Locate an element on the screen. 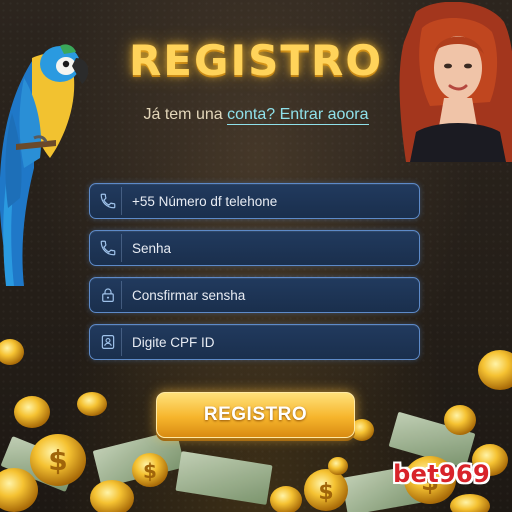 The height and width of the screenshot is (512, 512). phone-number-field: +55 Número df telehone is located at coordinates (254, 201).